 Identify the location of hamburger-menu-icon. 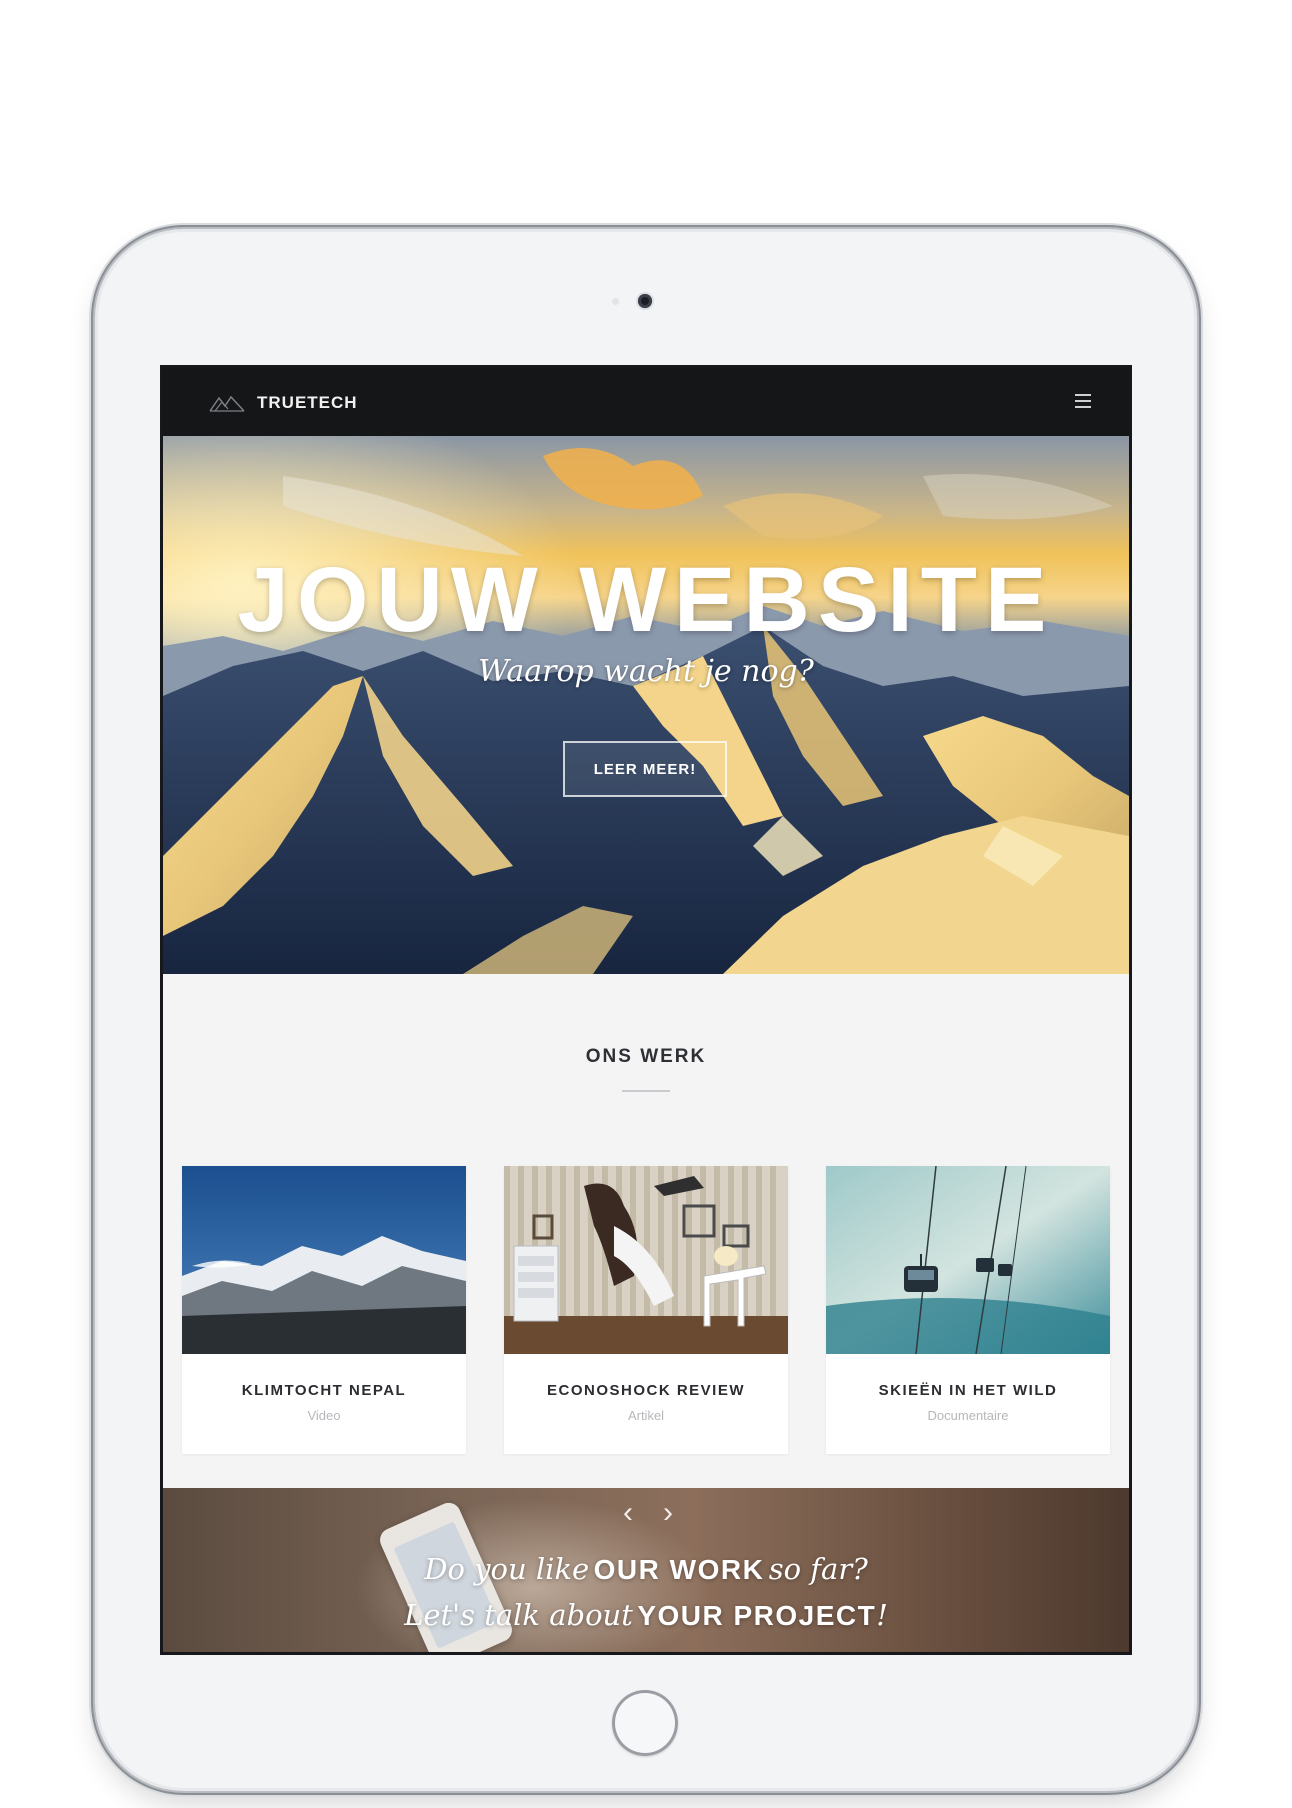
(1083, 401).